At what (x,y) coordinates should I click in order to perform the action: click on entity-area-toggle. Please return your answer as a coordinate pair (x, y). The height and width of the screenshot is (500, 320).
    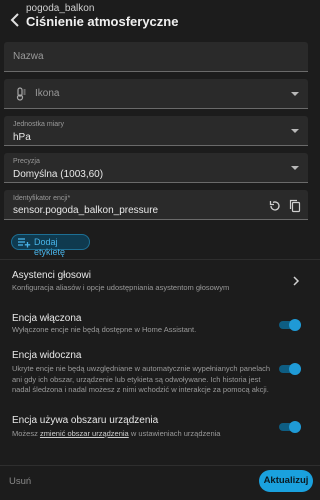
    Looking at the image, I should click on (290, 427).